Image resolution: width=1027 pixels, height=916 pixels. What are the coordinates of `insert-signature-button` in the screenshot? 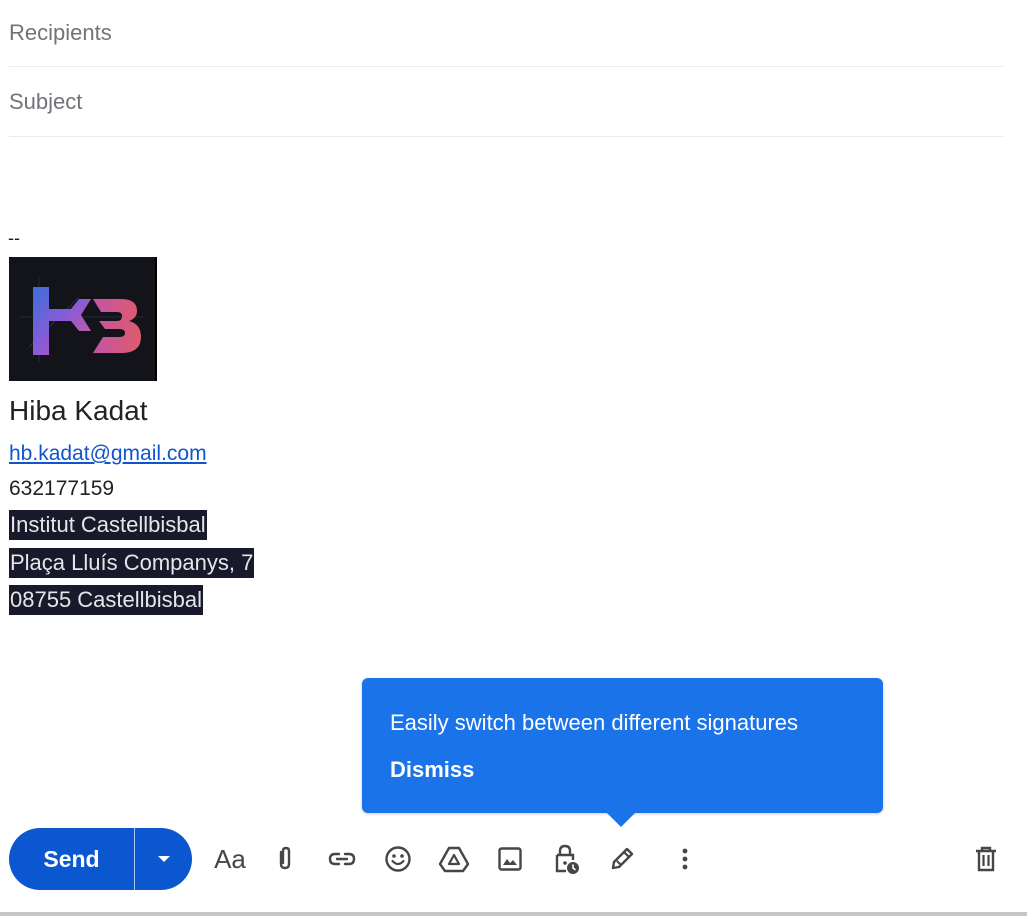 It's located at (622, 859).